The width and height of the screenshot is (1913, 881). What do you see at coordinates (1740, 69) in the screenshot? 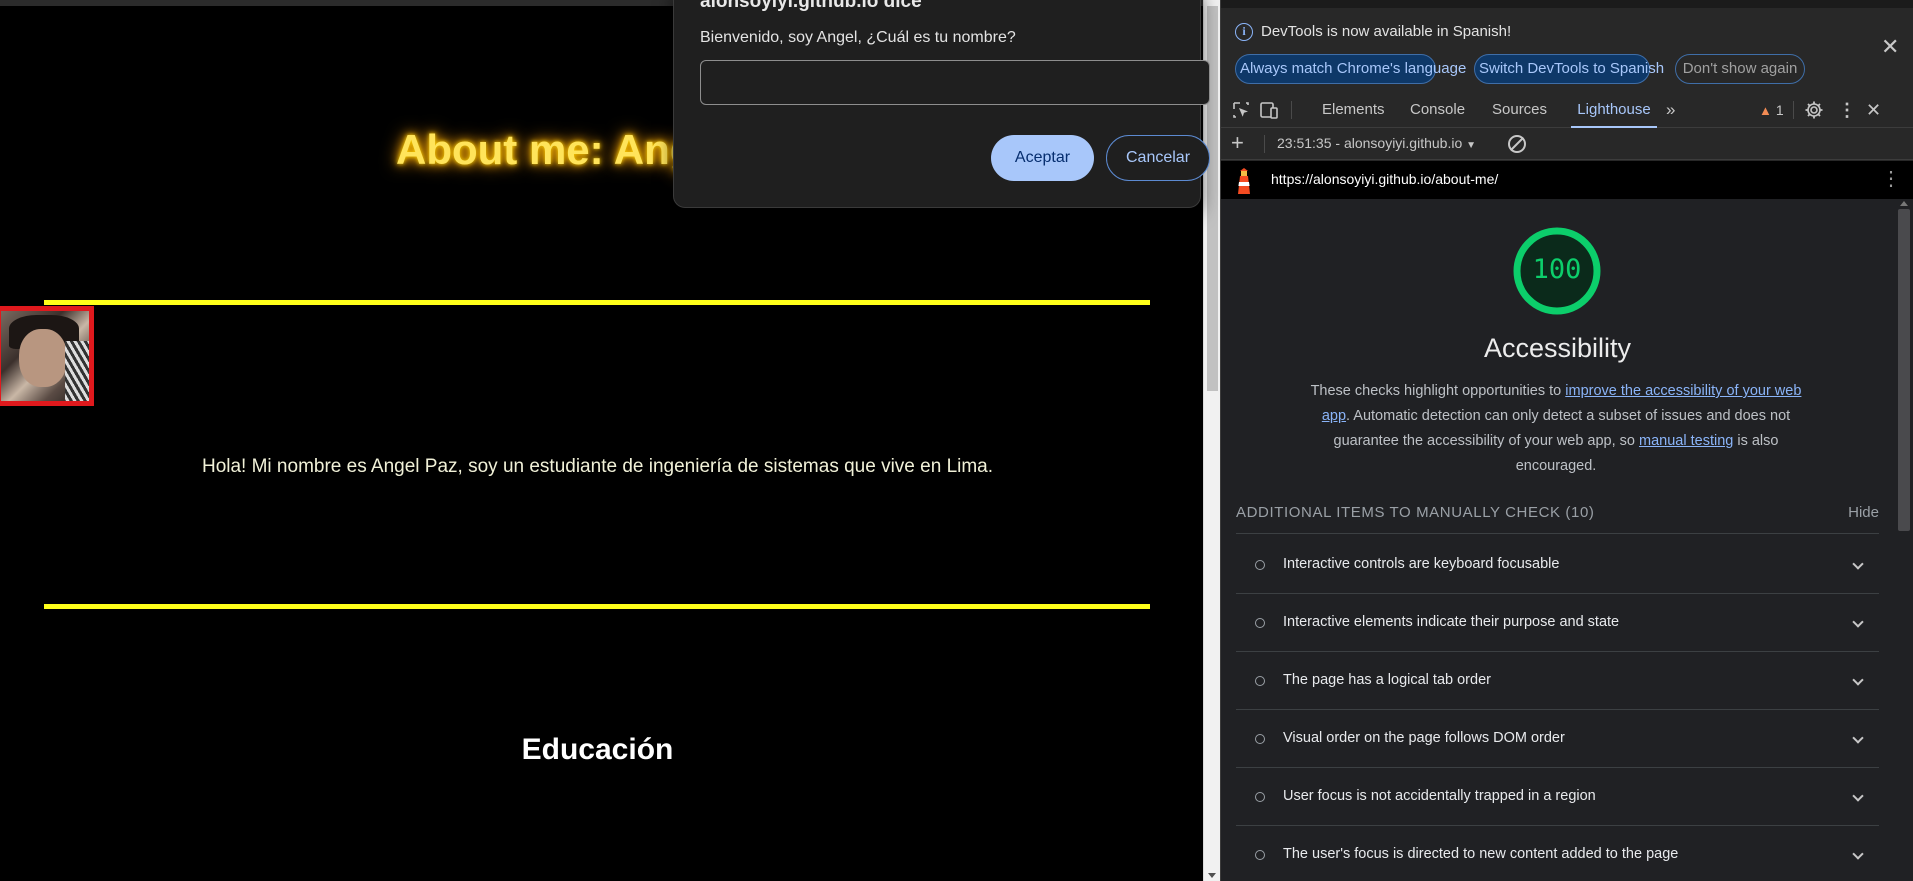
I see `dont-show-again-button: Don't show again` at bounding box center [1740, 69].